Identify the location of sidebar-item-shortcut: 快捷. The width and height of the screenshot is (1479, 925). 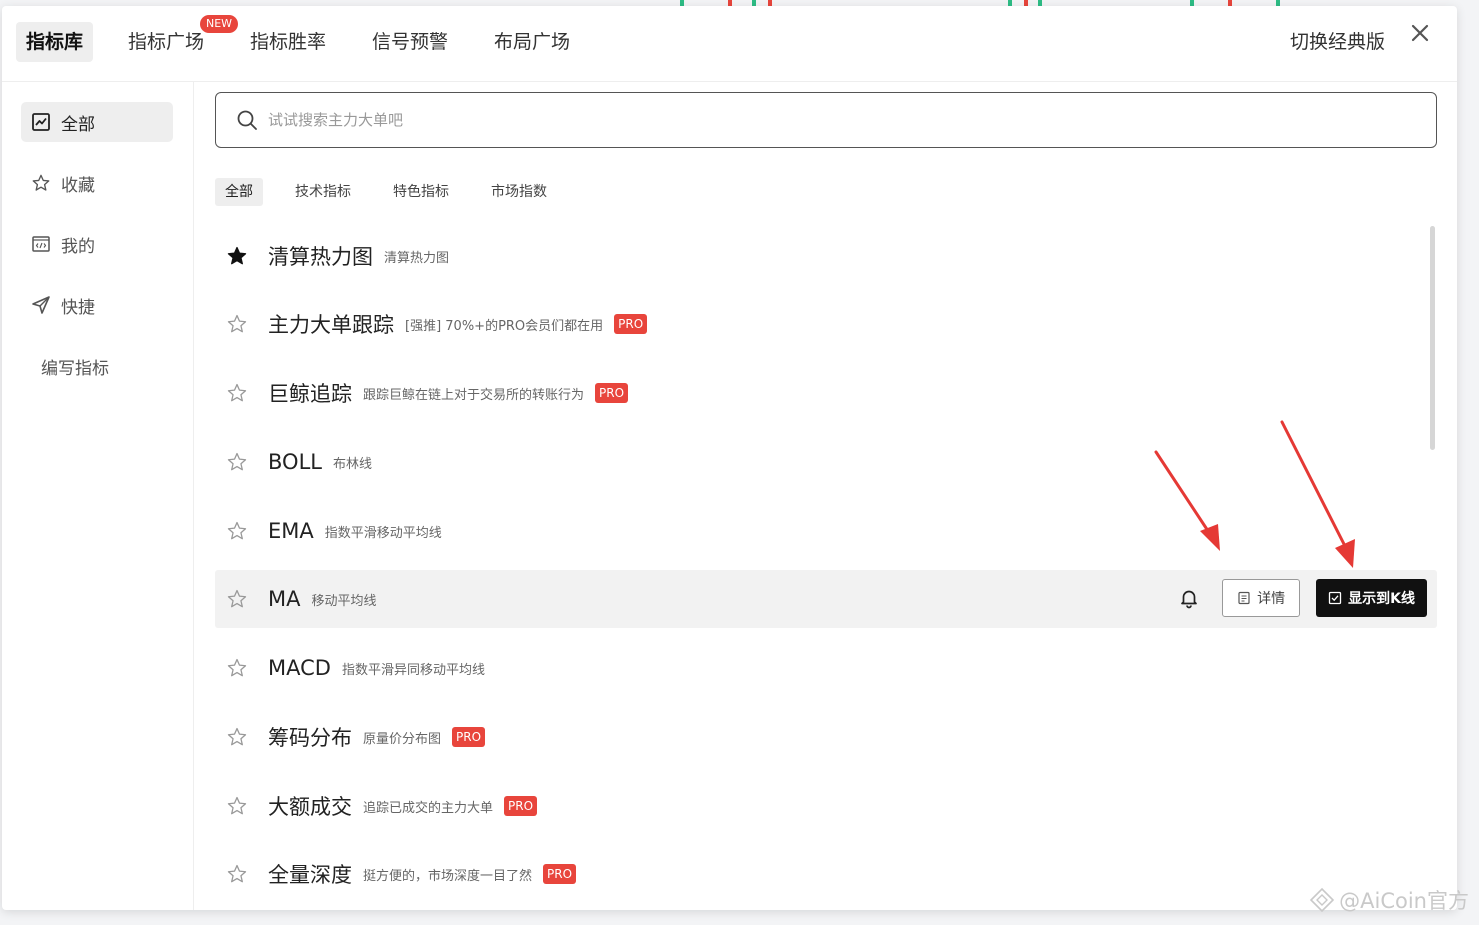
(97, 305).